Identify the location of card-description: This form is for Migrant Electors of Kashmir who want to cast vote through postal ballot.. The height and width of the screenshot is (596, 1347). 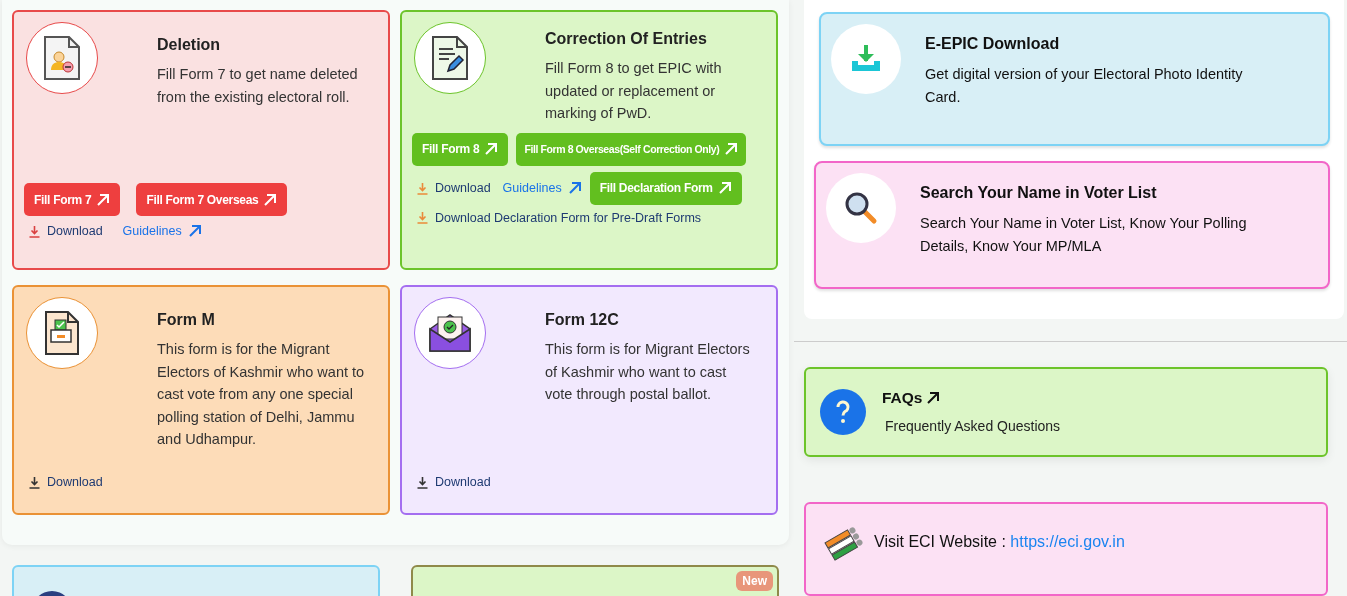
(648, 372).